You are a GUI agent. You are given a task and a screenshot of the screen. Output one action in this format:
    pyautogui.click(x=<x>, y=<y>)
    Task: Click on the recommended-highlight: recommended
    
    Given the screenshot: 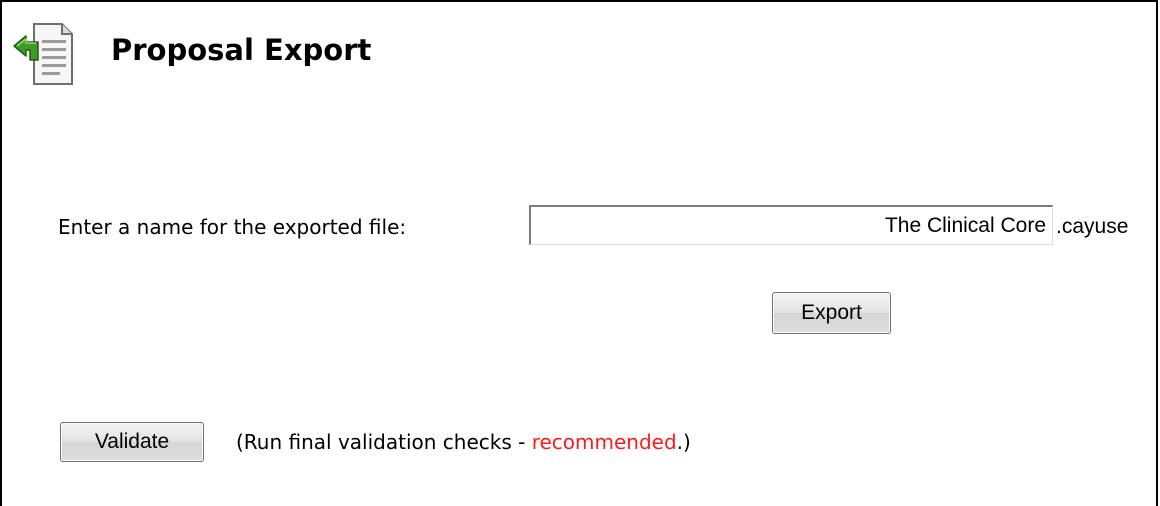 What is the action you would take?
    pyautogui.click(x=604, y=442)
    